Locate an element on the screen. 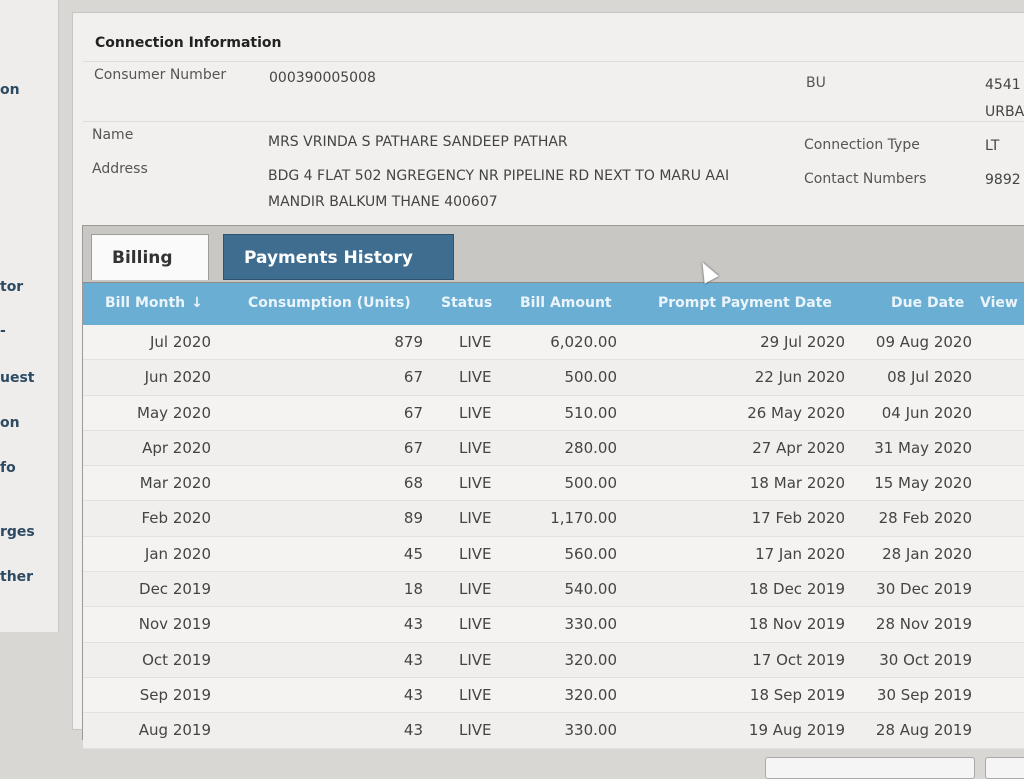 The image size is (1024, 779). header-bill-month: Bill Month ↓ is located at coordinates (154, 303).